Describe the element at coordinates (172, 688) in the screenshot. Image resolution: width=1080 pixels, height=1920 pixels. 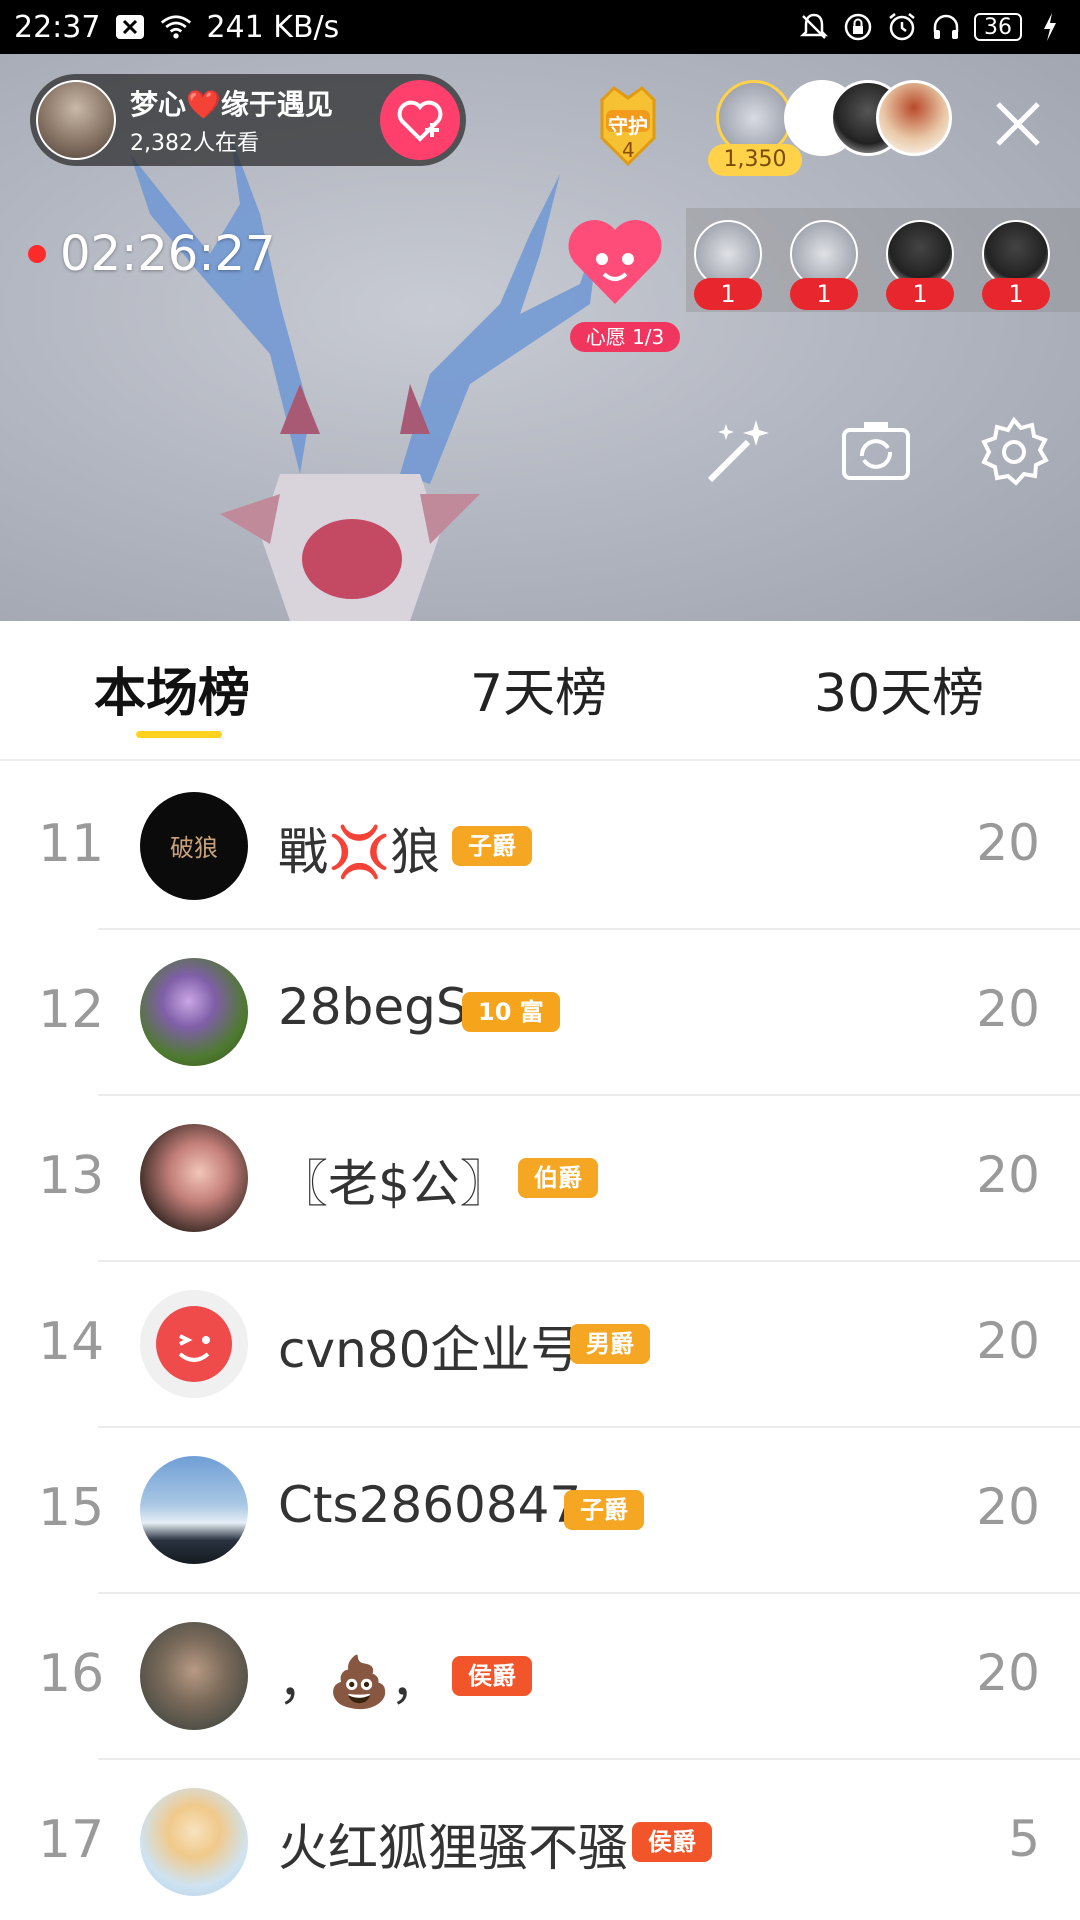
I see `tab-current-session: 本场榜` at that location.